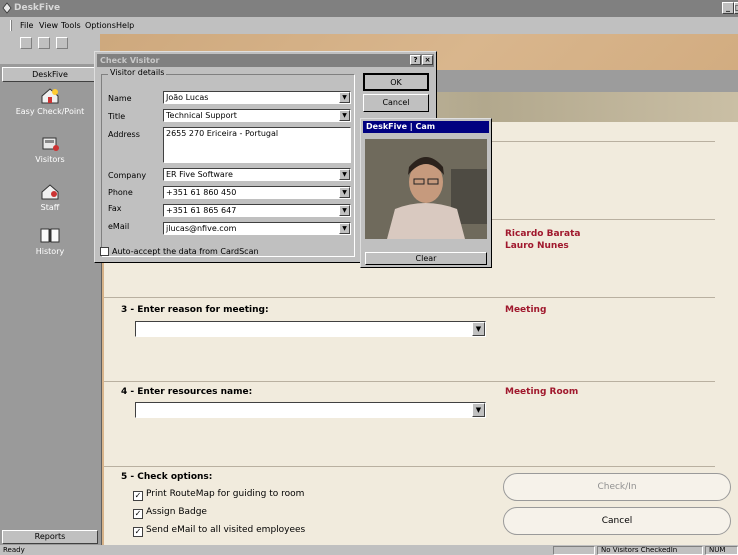 This screenshot has width=738, height=555. What do you see at coordinates (396, 103) in the screenshot?
I see `dialog-cancel-button: Cancel` at bounding box center [396, 103].